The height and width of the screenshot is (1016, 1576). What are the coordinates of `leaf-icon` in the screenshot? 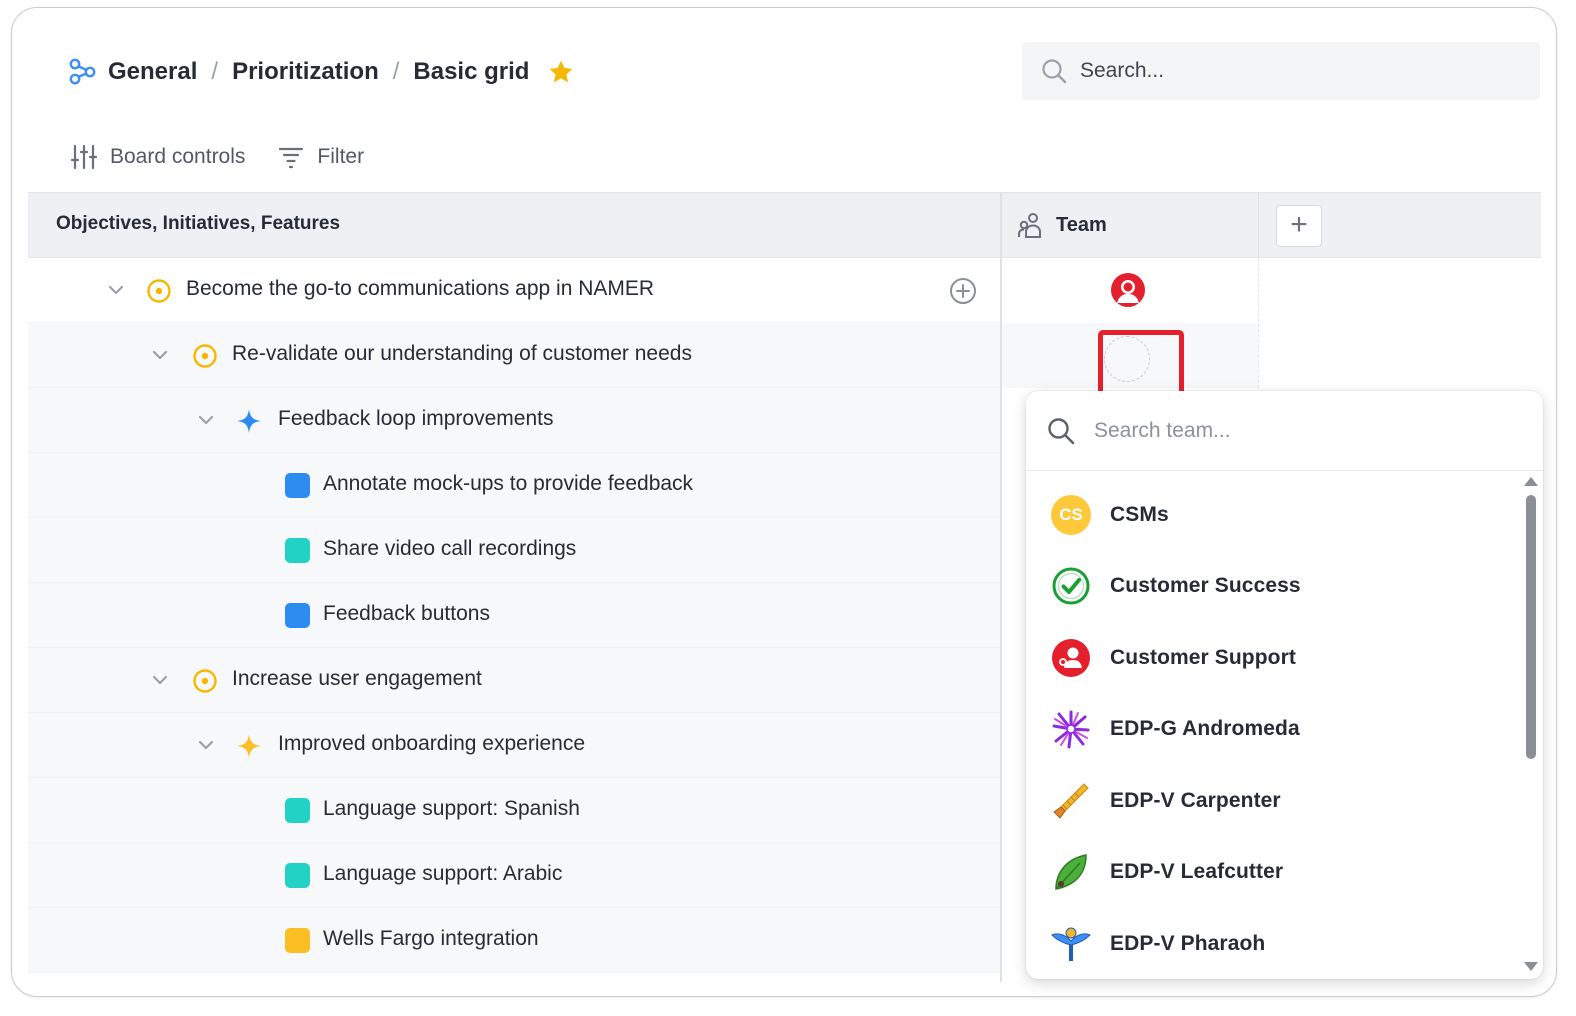 It's located at (1071, 872).